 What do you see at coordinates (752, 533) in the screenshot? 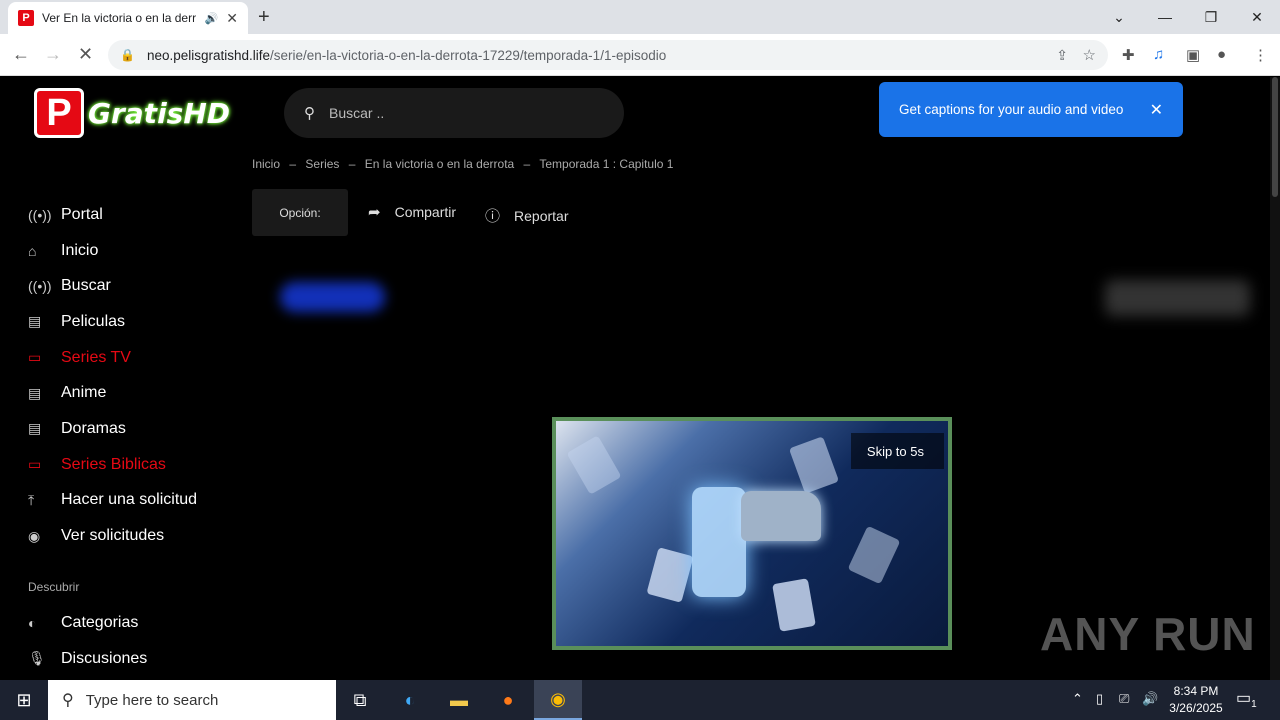
I see `video-ad: Skip to 5s` at bounding box center [752, 533].